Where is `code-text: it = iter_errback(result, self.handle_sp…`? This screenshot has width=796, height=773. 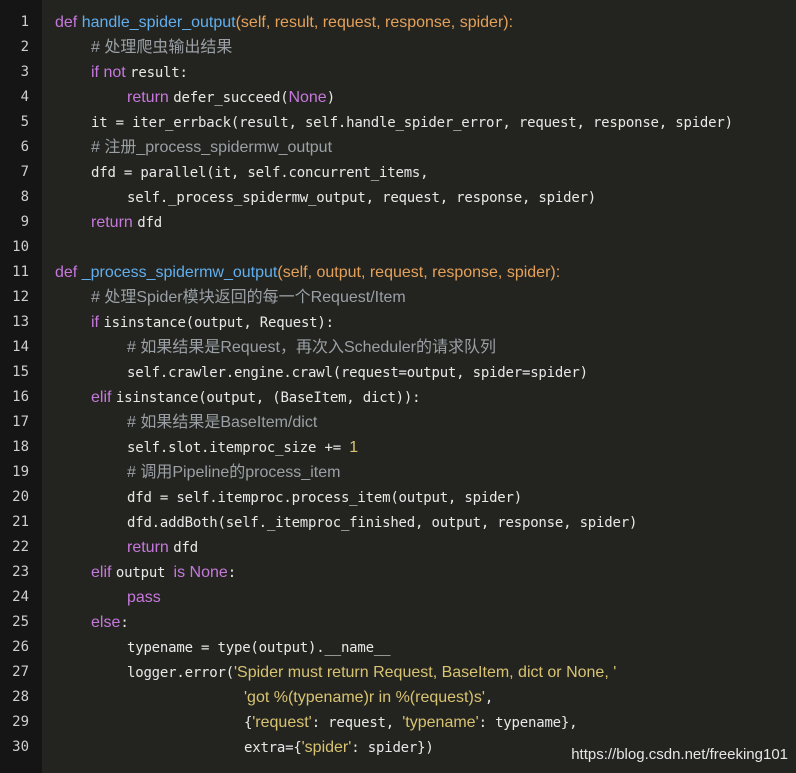
code-text: it = iter_errback(result, self.handle_sp… is located at coordinates (412, 123).